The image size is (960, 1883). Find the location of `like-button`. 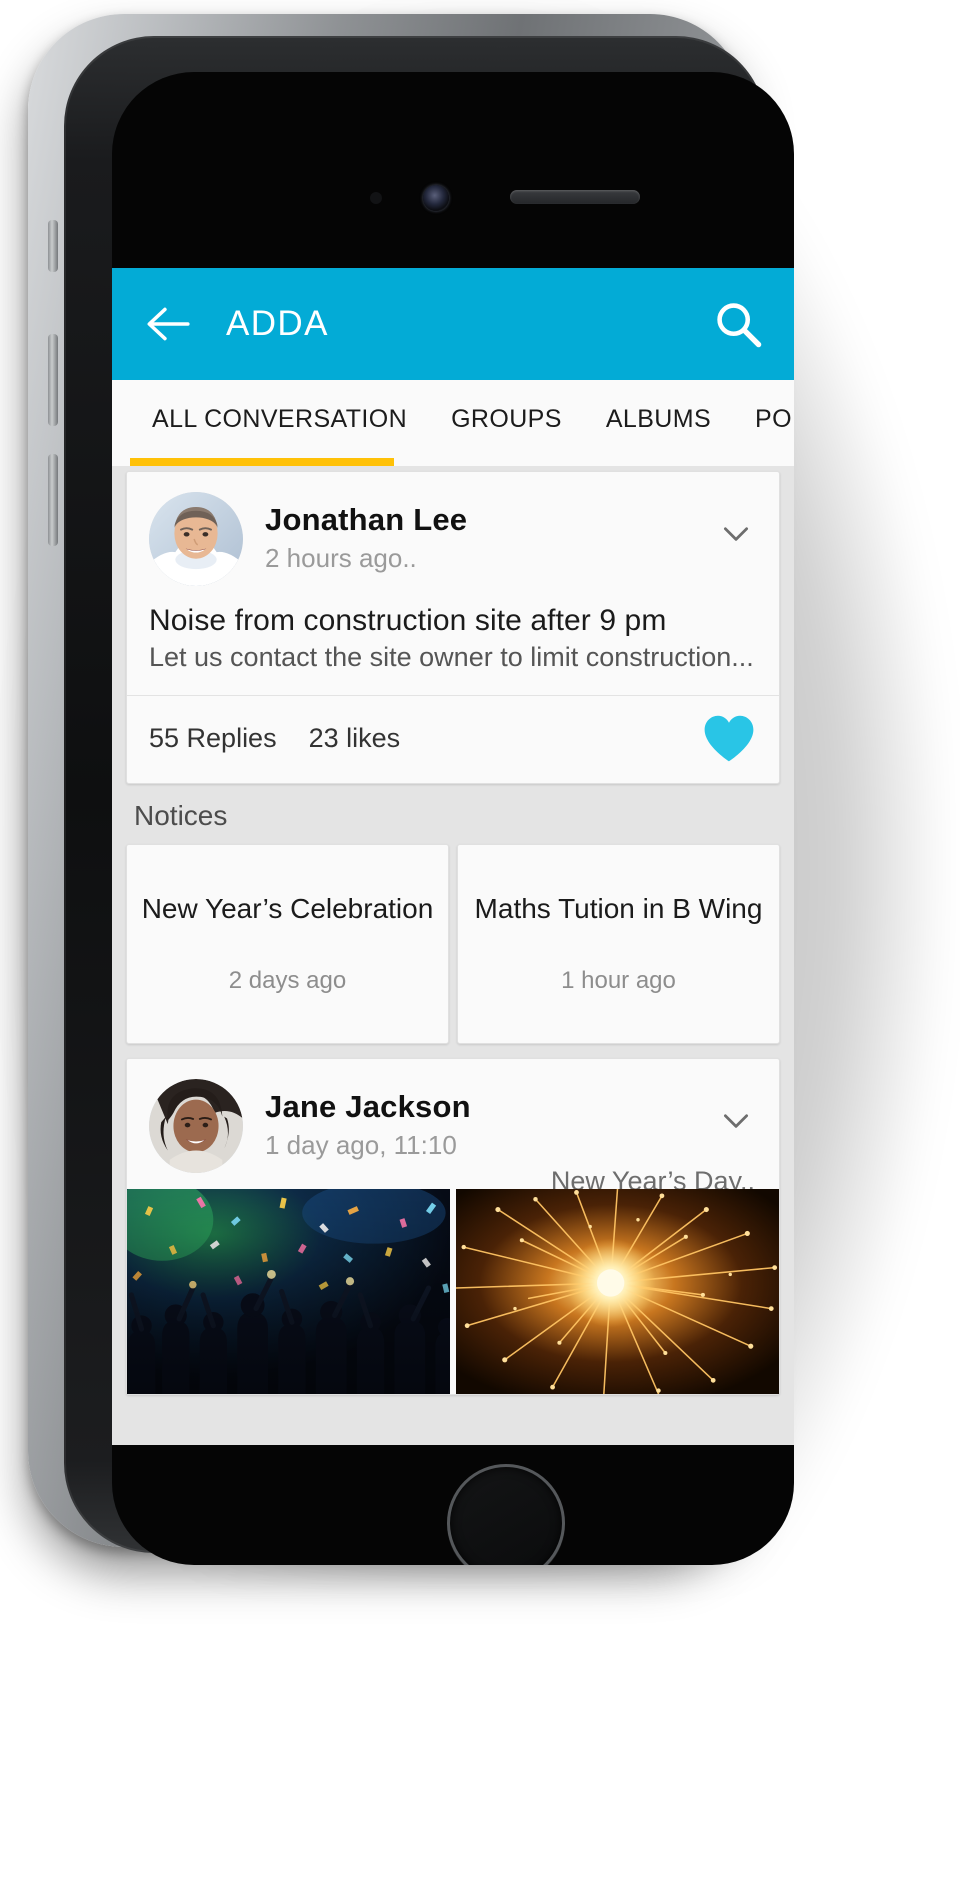

like-button is located at coordinates (729, 738).